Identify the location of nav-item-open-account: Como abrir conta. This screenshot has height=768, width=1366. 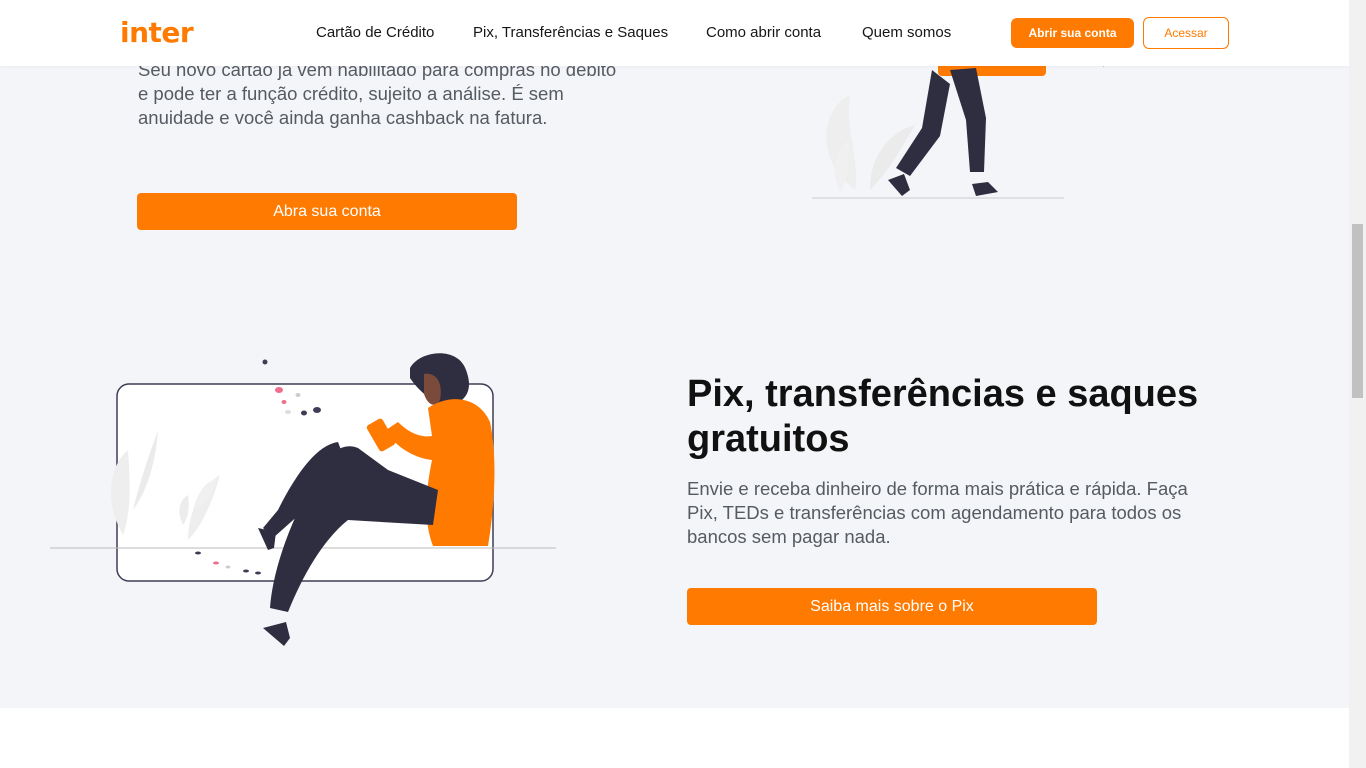
(763, 32).